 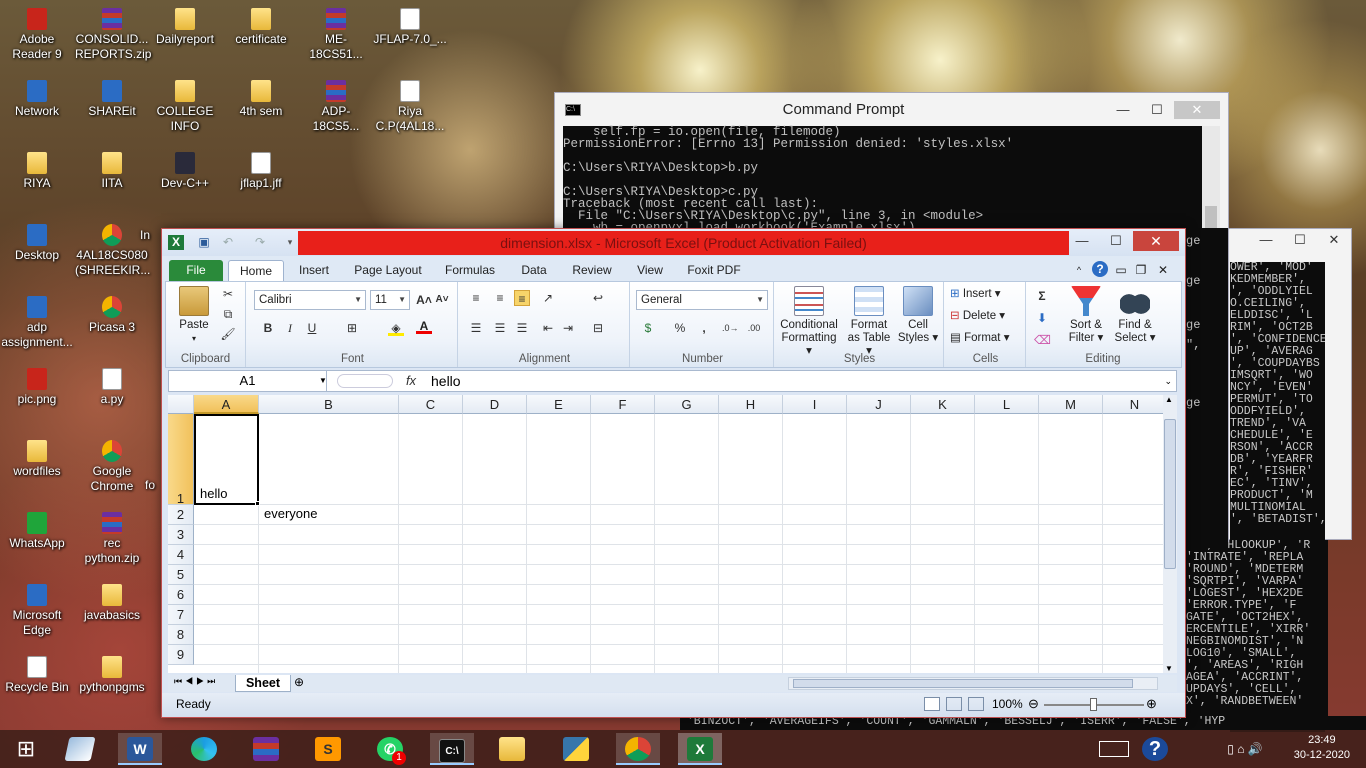 I want to click on sublime-icon: S, so click(x=328, y=749).